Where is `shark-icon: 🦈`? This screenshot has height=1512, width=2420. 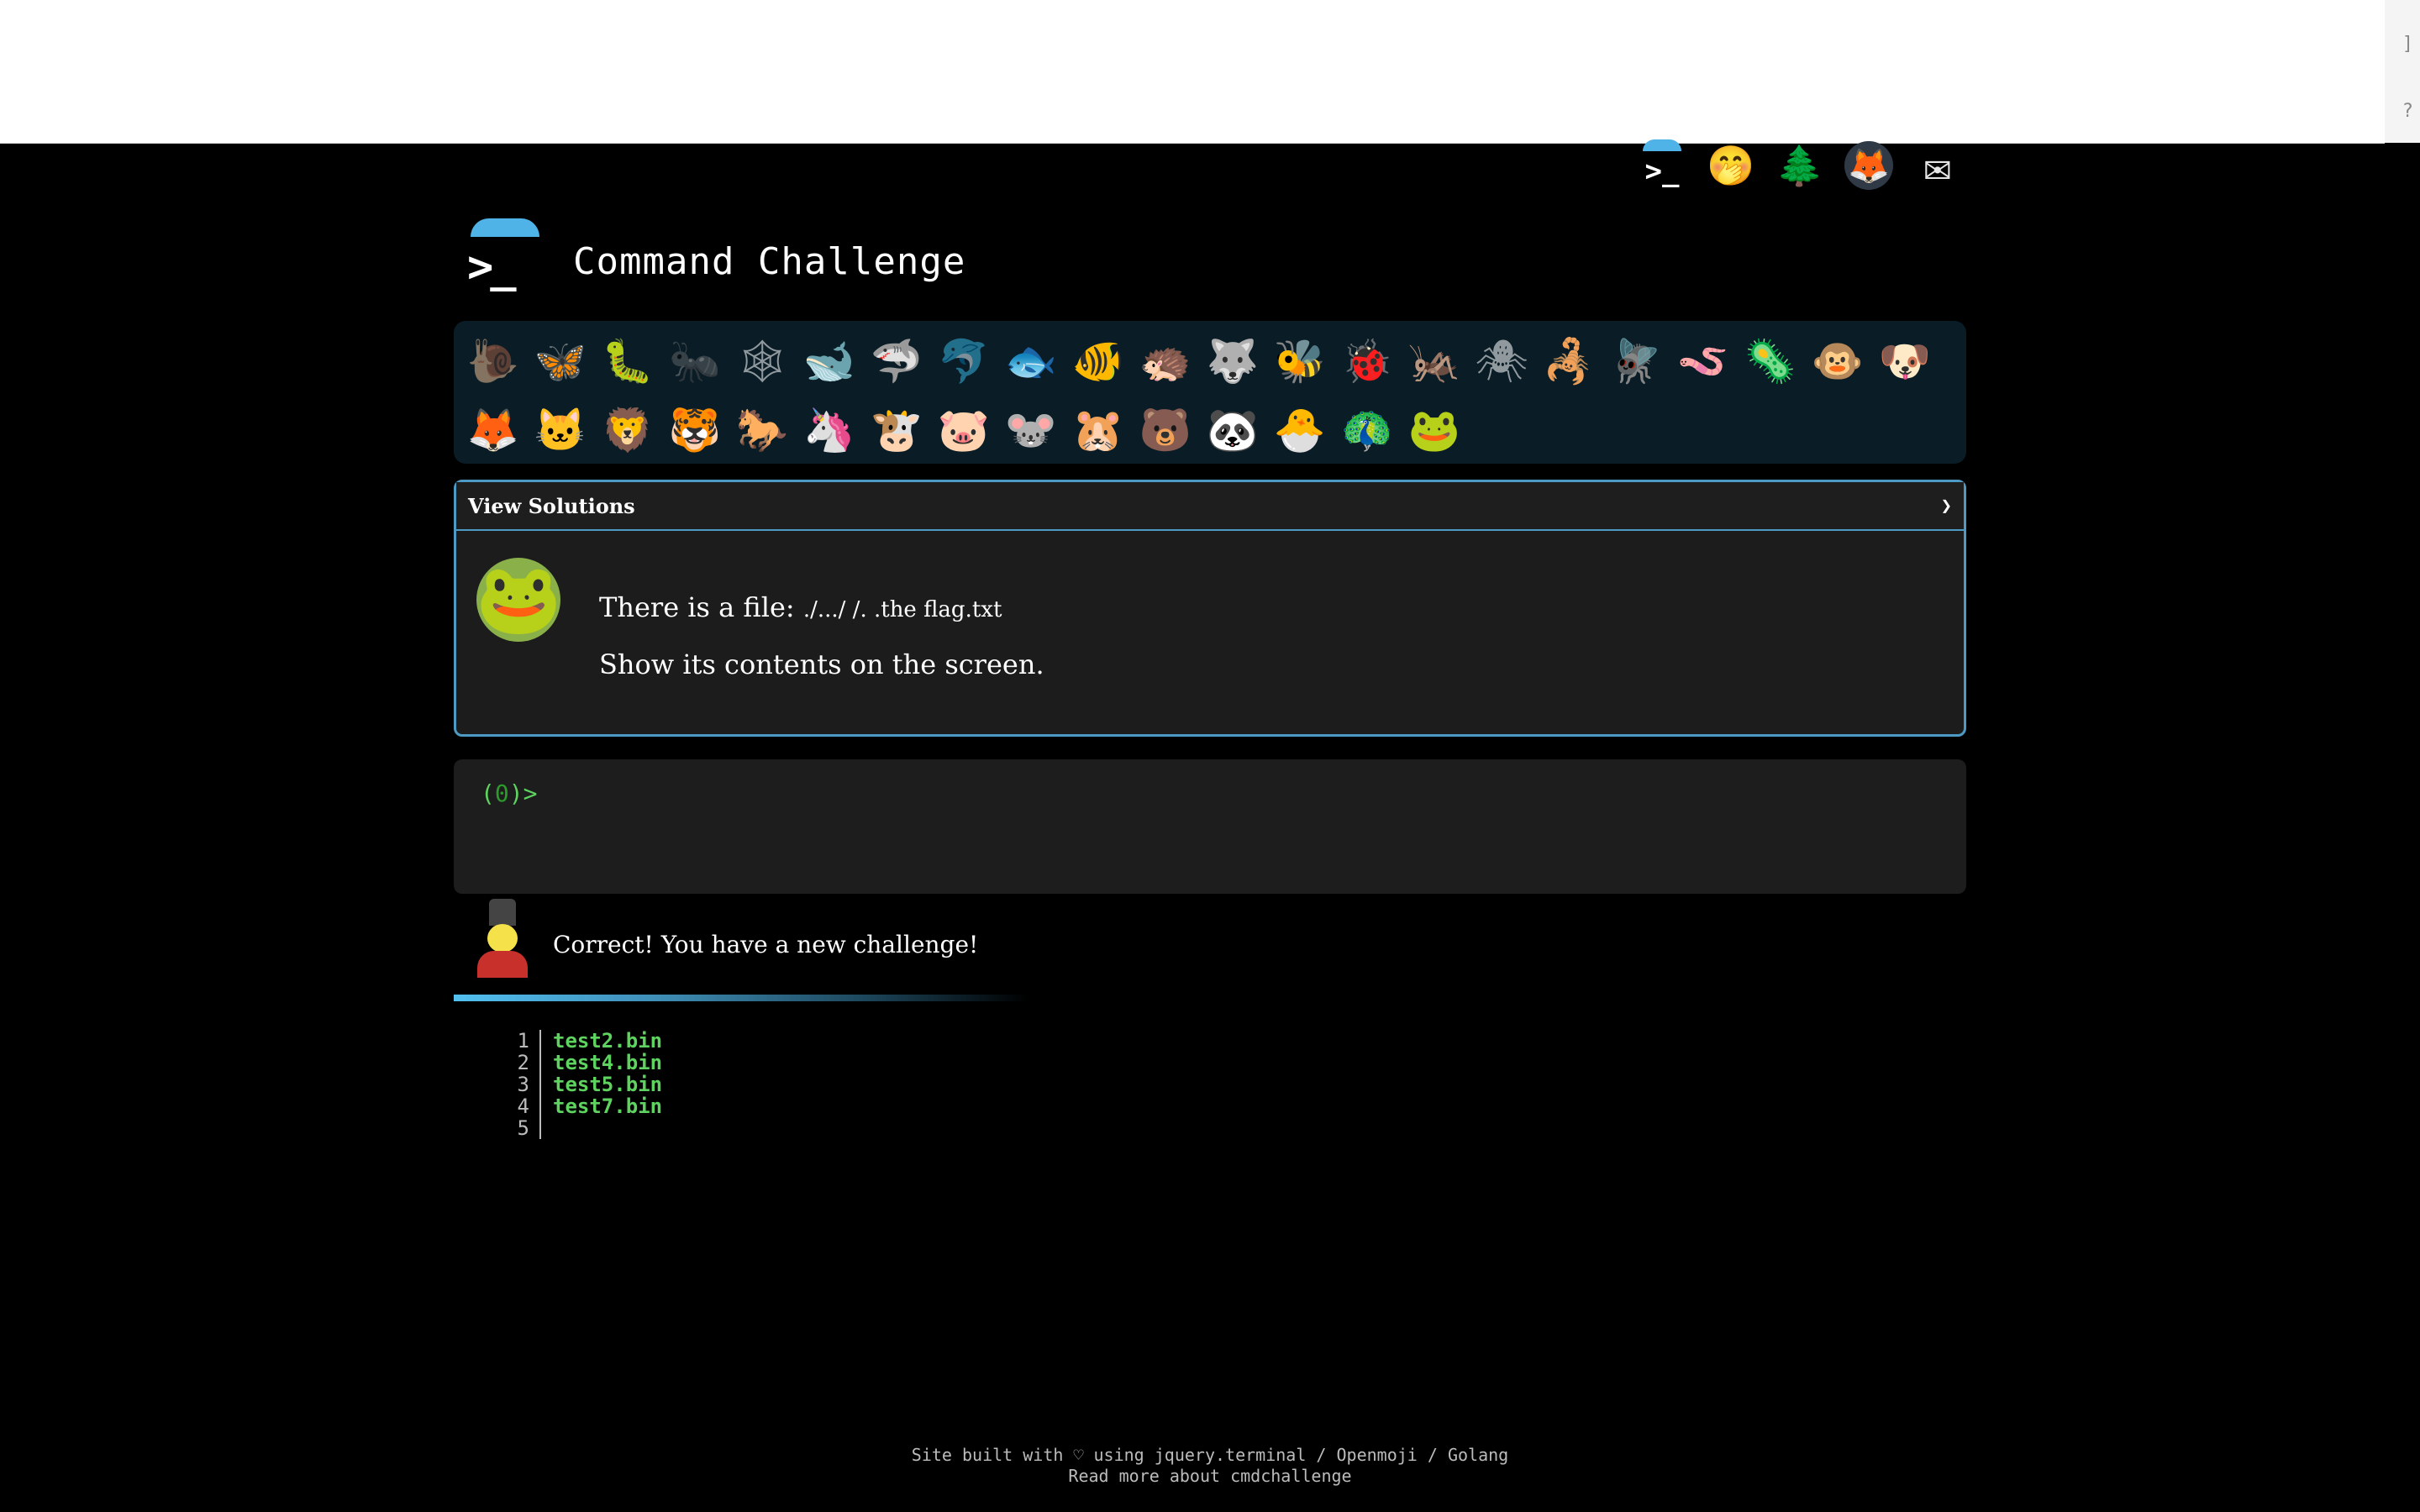
shark-icon: 🦈 is located at coordinates (897, 361).